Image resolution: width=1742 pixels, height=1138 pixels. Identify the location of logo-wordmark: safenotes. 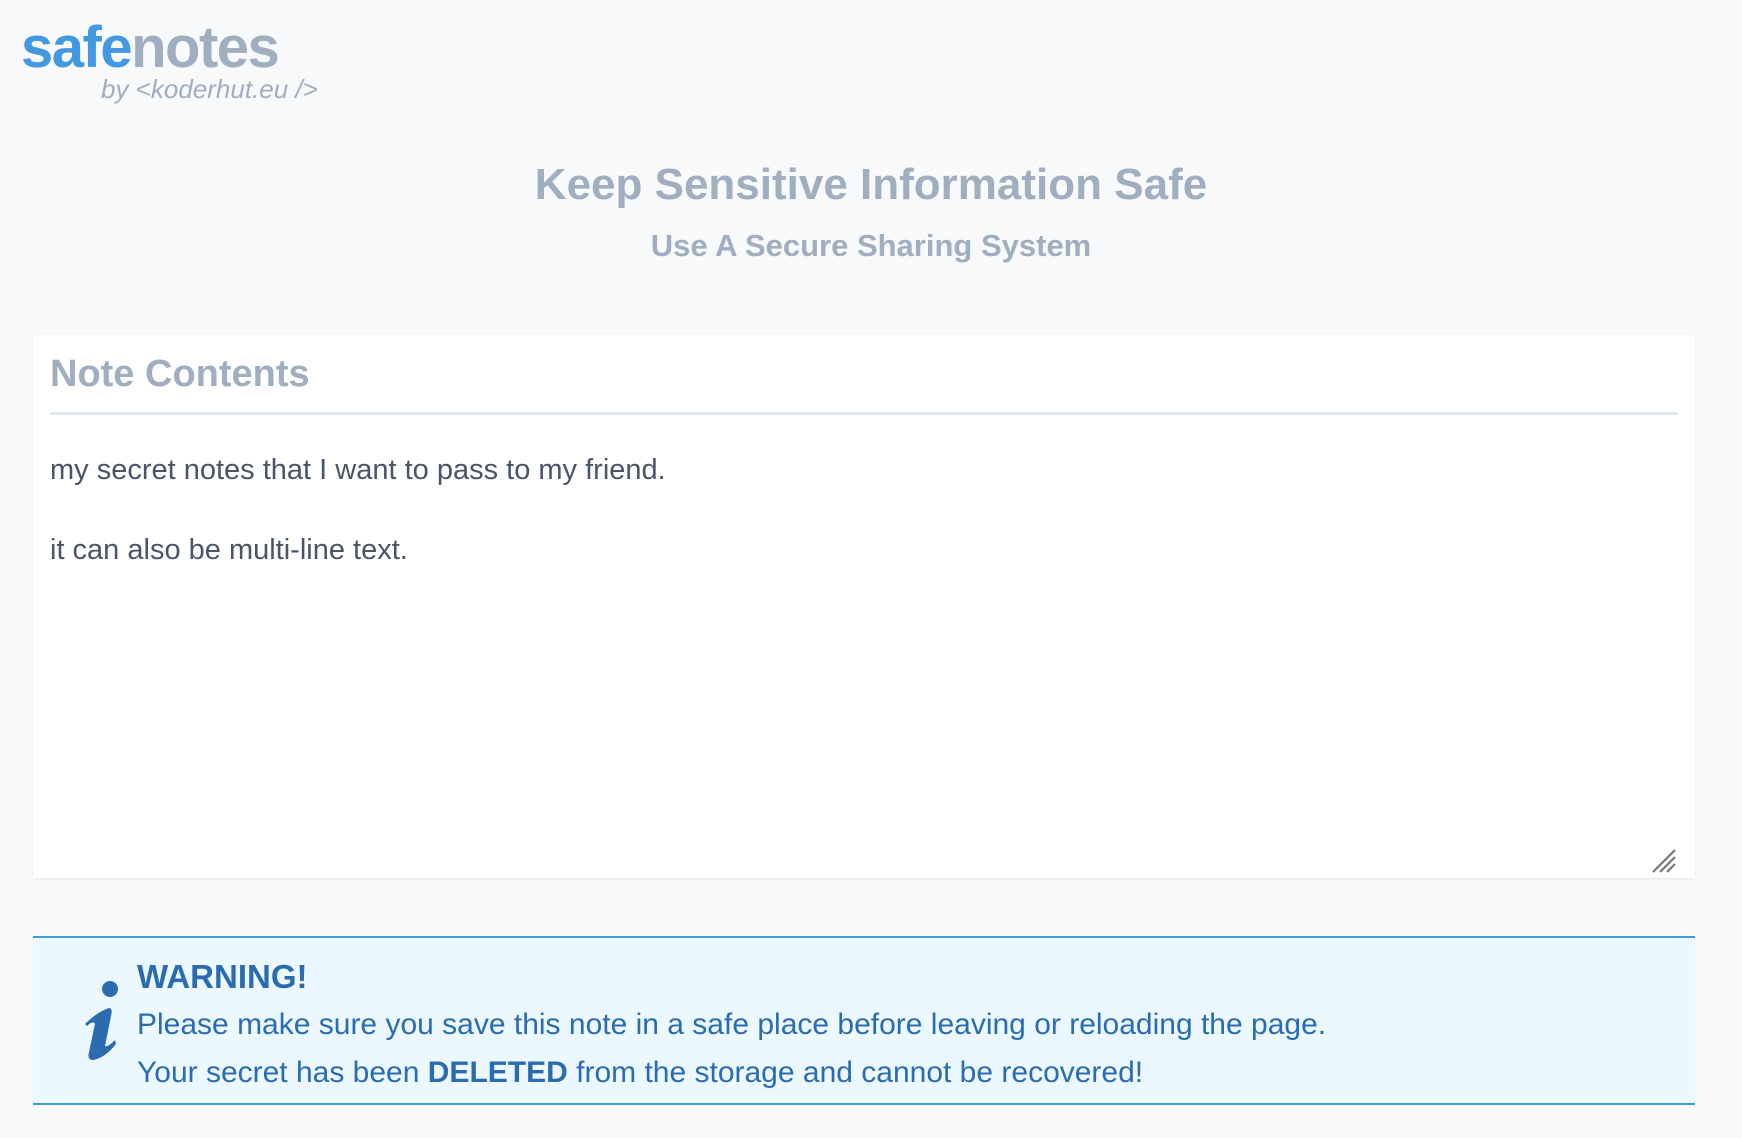
(150, 47).